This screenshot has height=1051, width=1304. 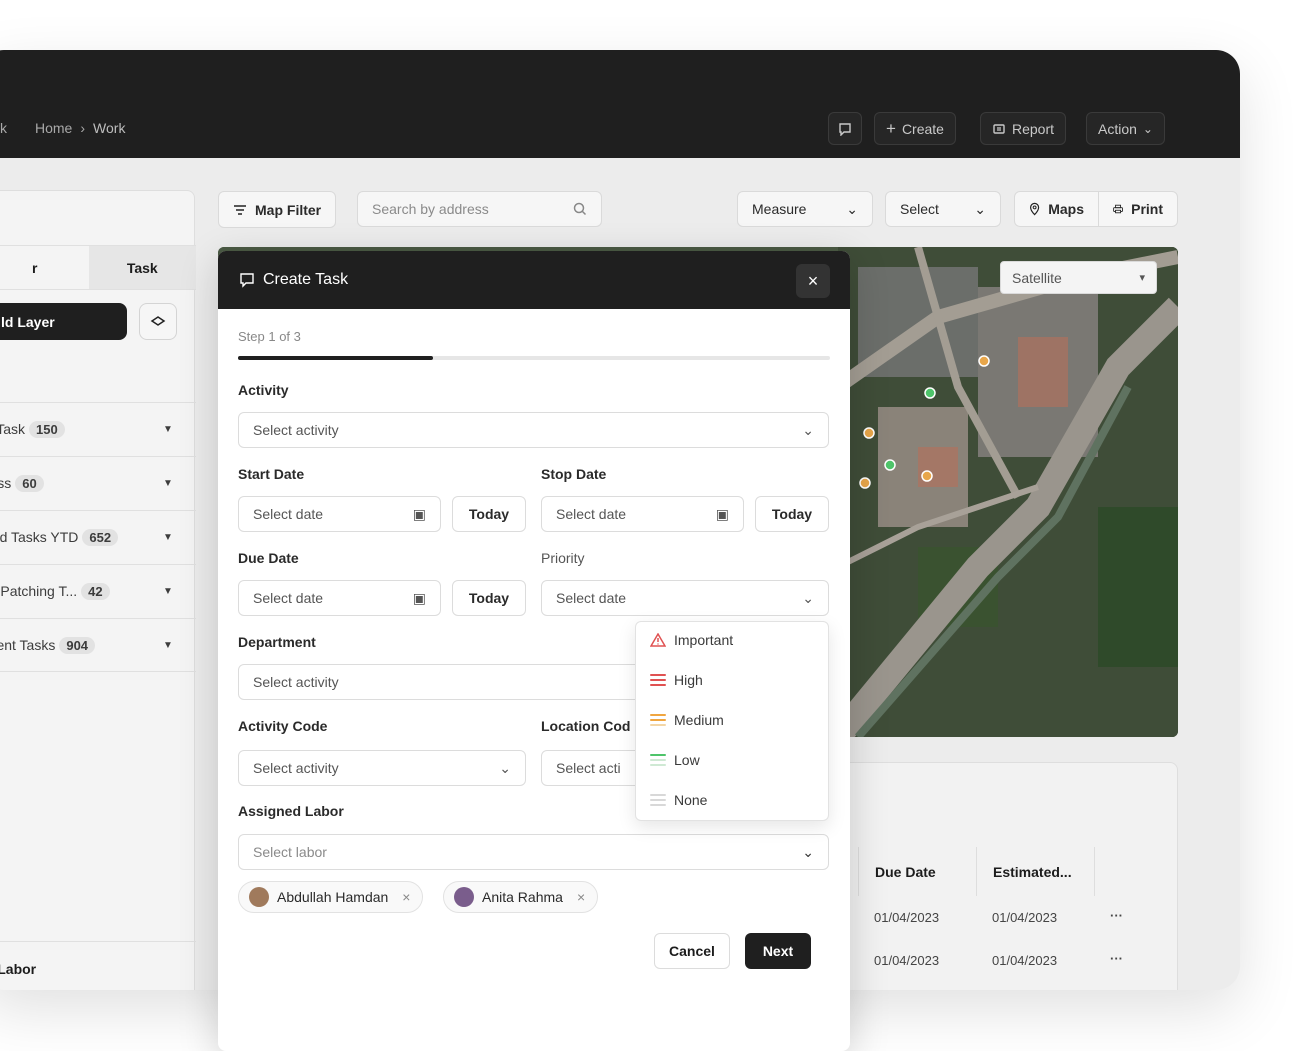 I want to click on task-icon-button, so click(x=845, y=128).